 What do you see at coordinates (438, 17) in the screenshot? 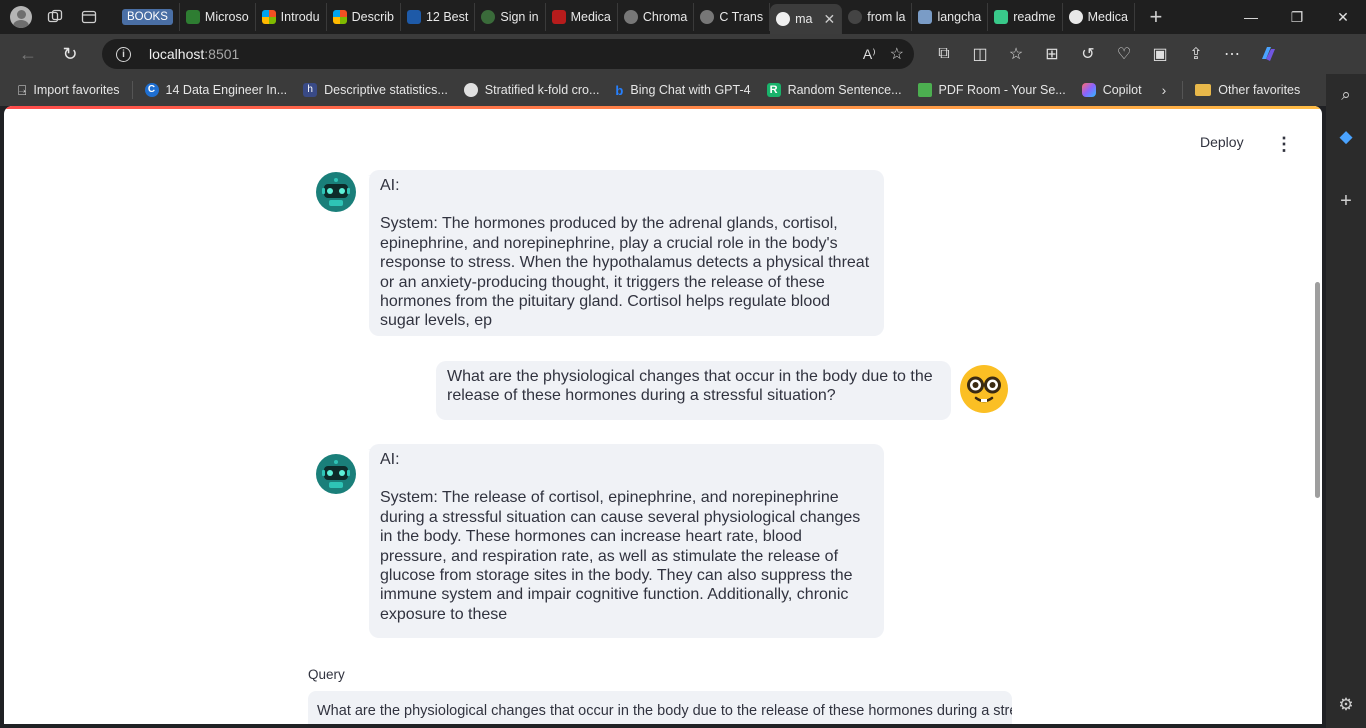
I see `tab-12-best: 12 Best` at bounding box center [438, 17].